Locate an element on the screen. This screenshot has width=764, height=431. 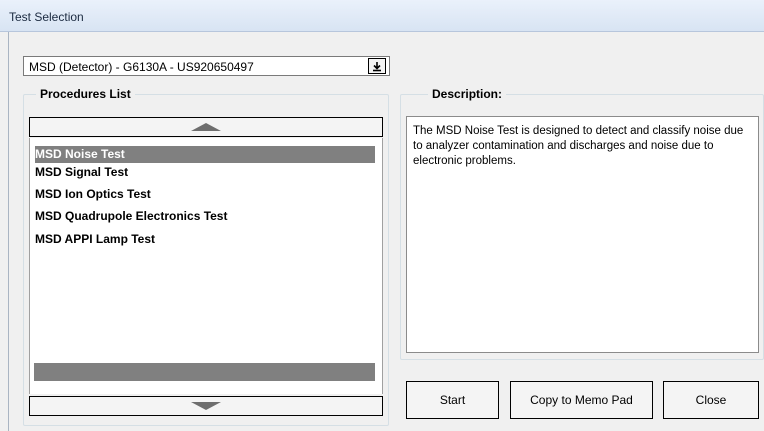
triangle-up-icon is located at coordinates (206, 127).